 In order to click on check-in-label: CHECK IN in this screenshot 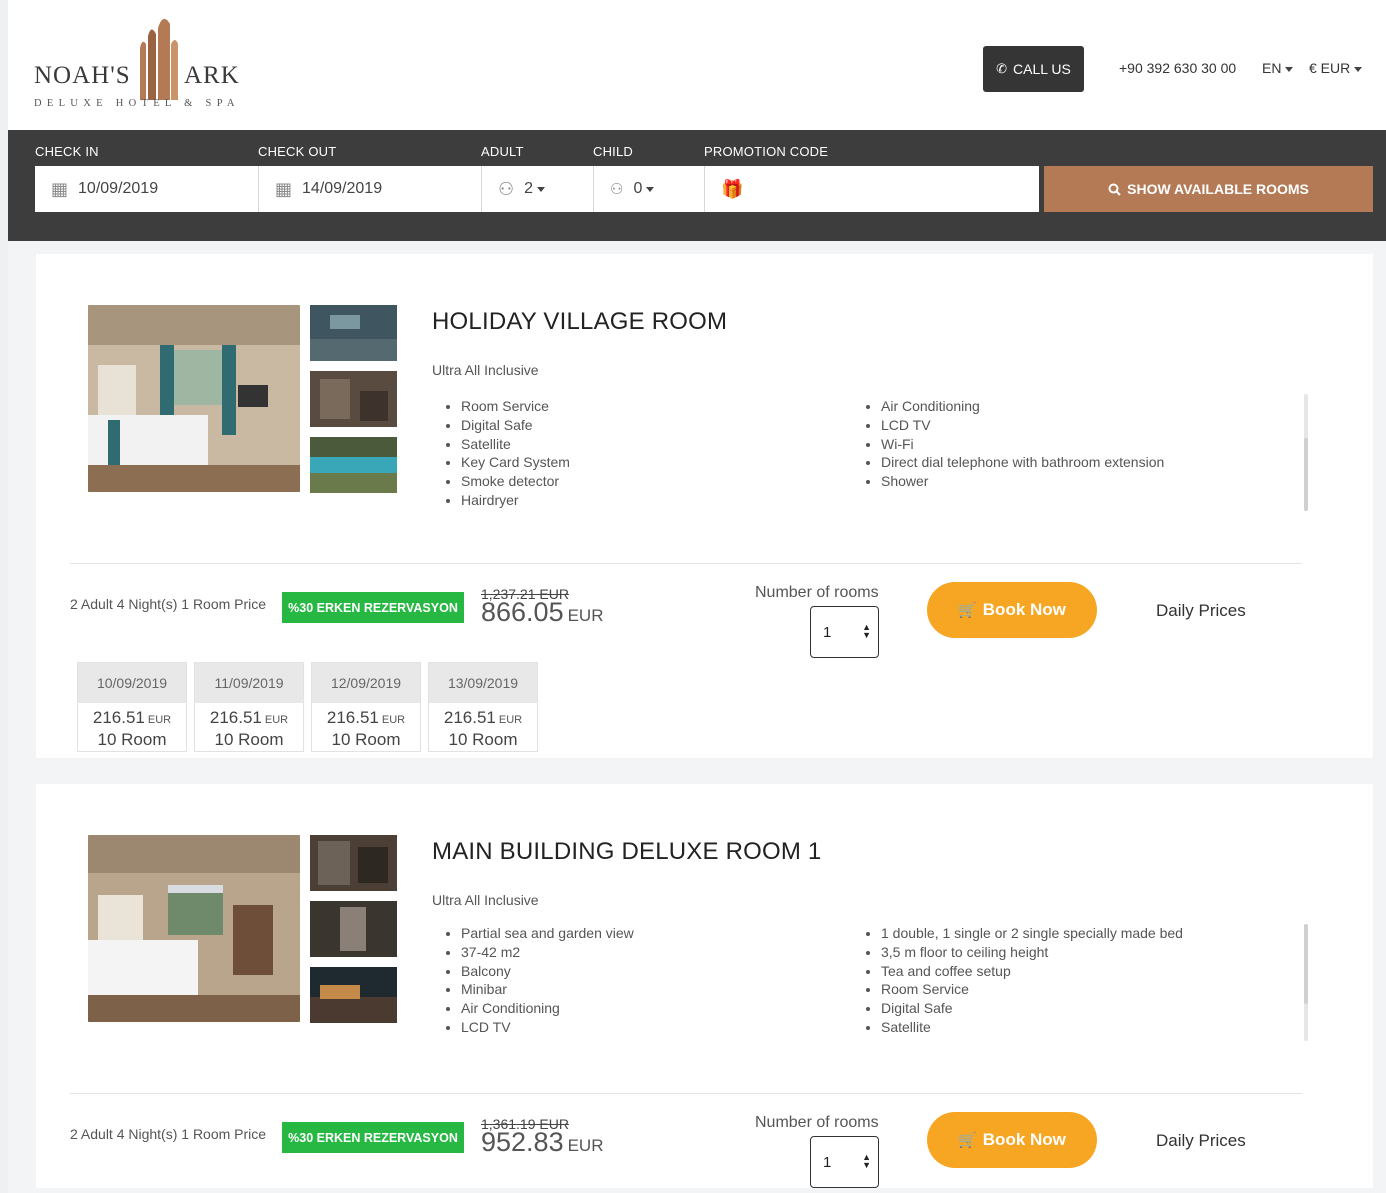, I will do `click(67, 151)`.